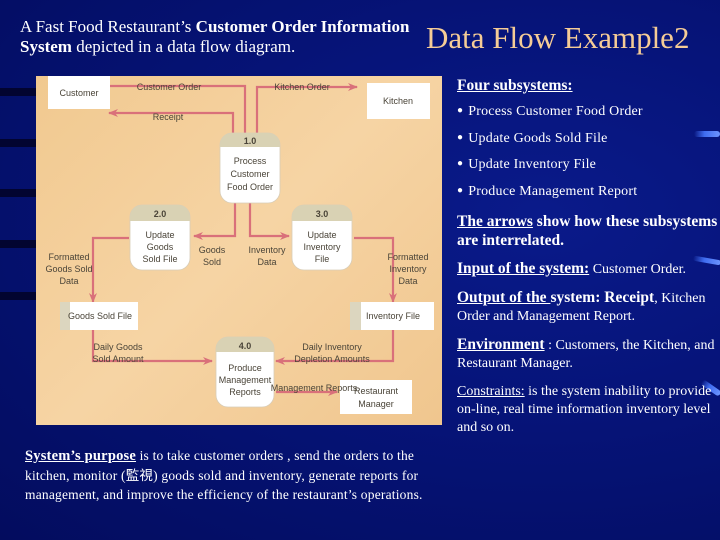 The image size is (720, 540). I want to click on process-4-0: 4.0 Produce Management Reports, so click(245, 372).